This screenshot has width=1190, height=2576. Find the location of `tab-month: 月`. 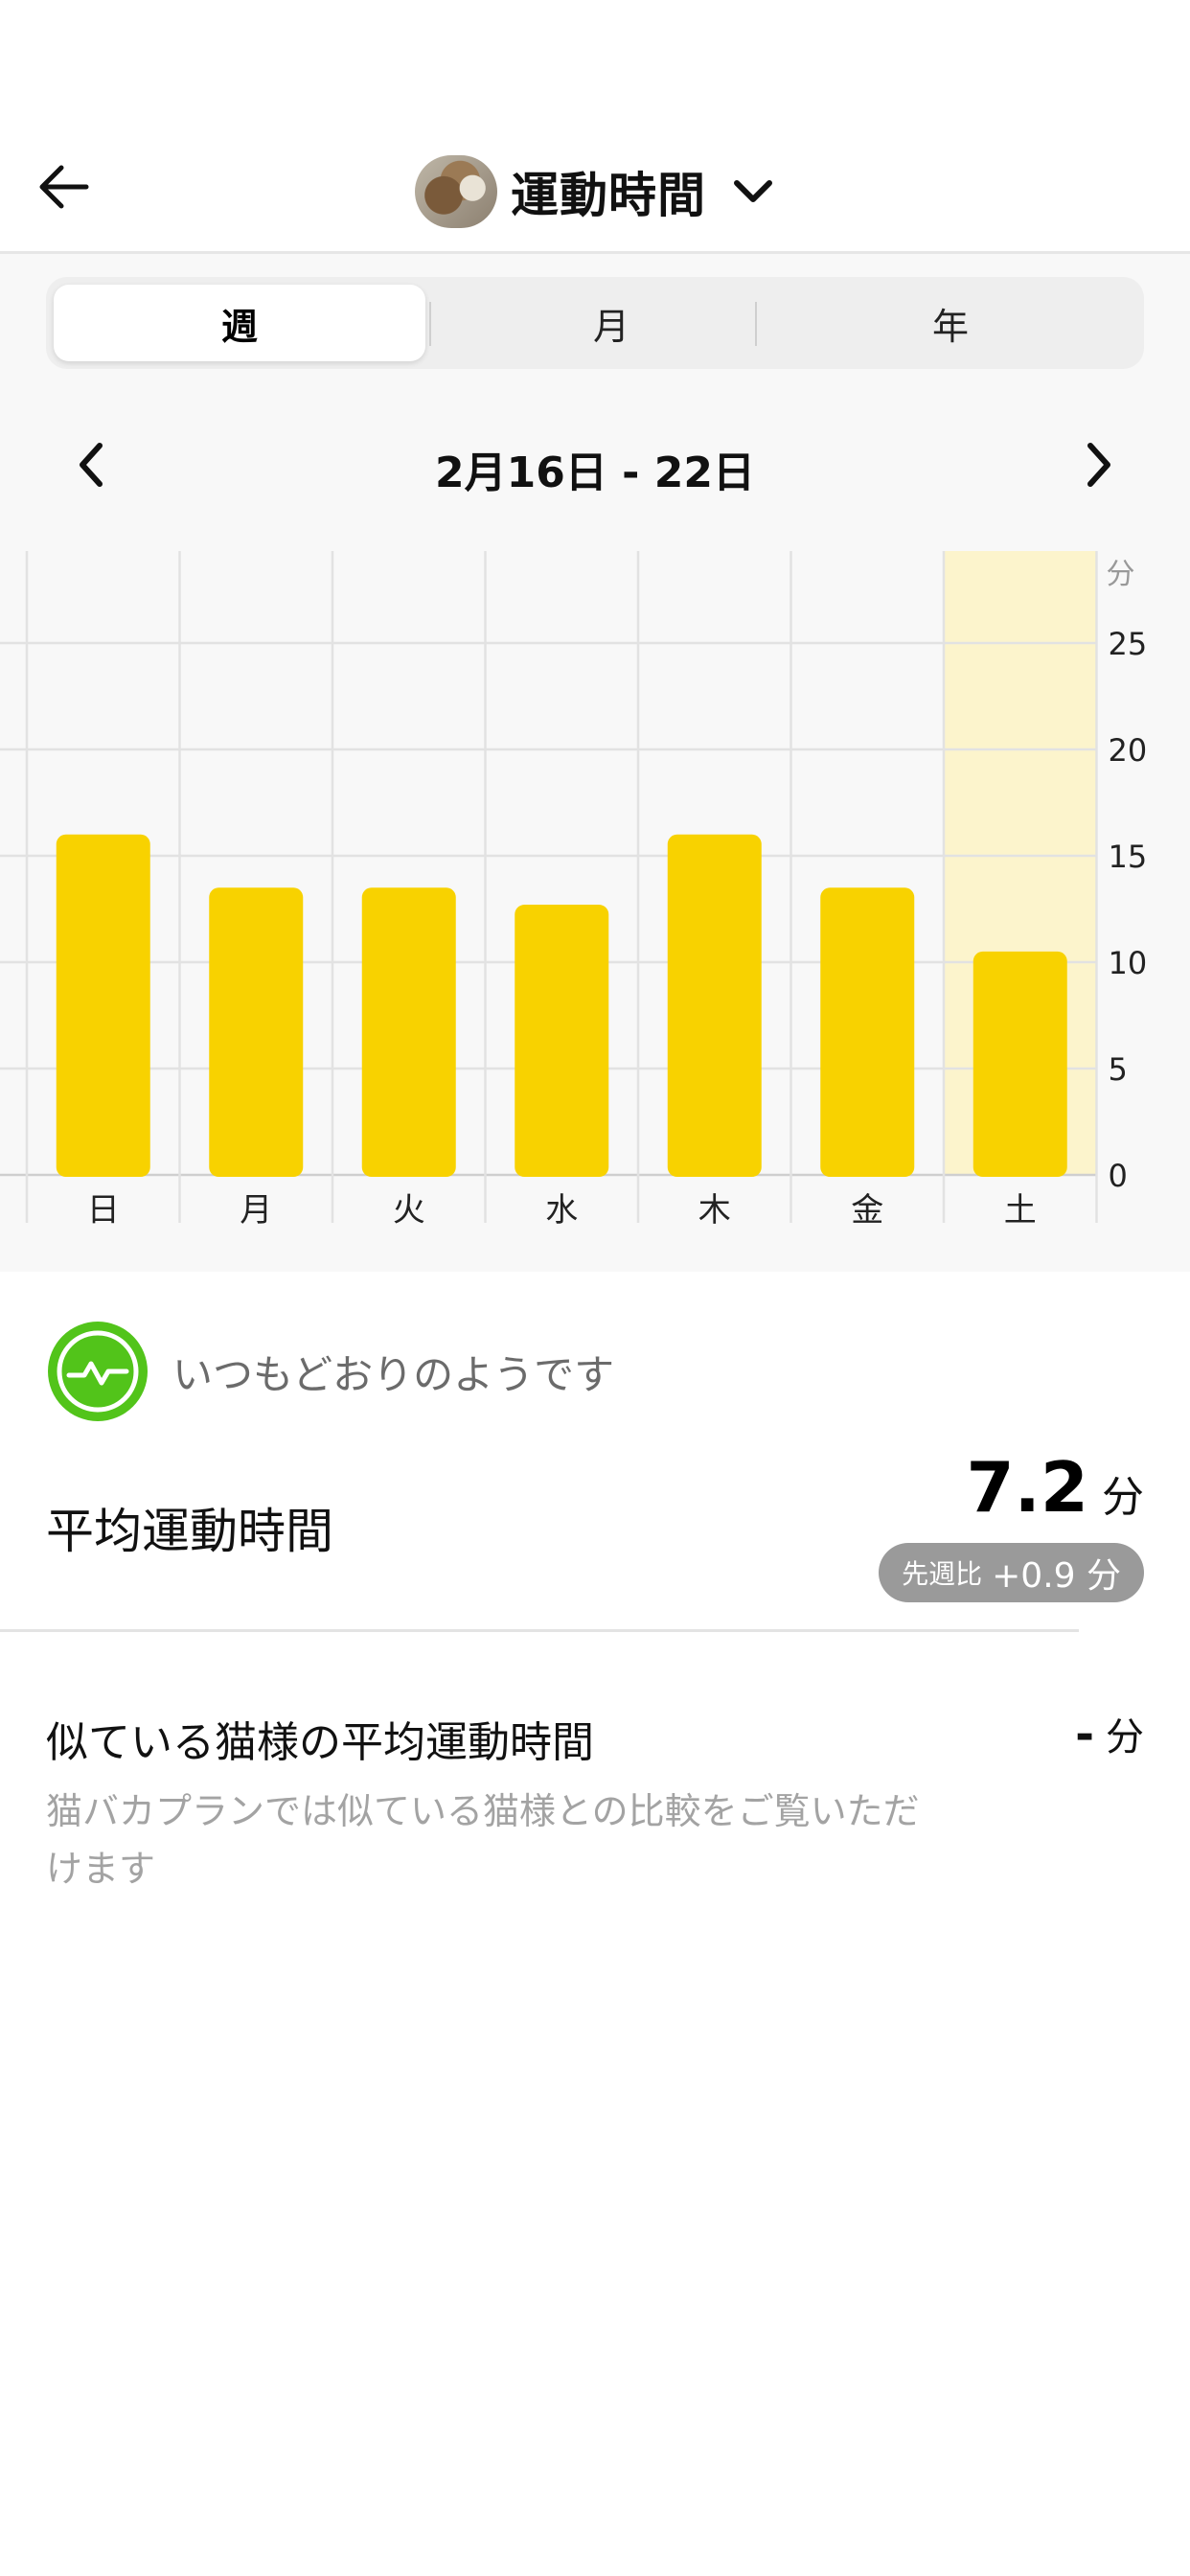

tab-month: 月 is located at coordinates (611, 323).